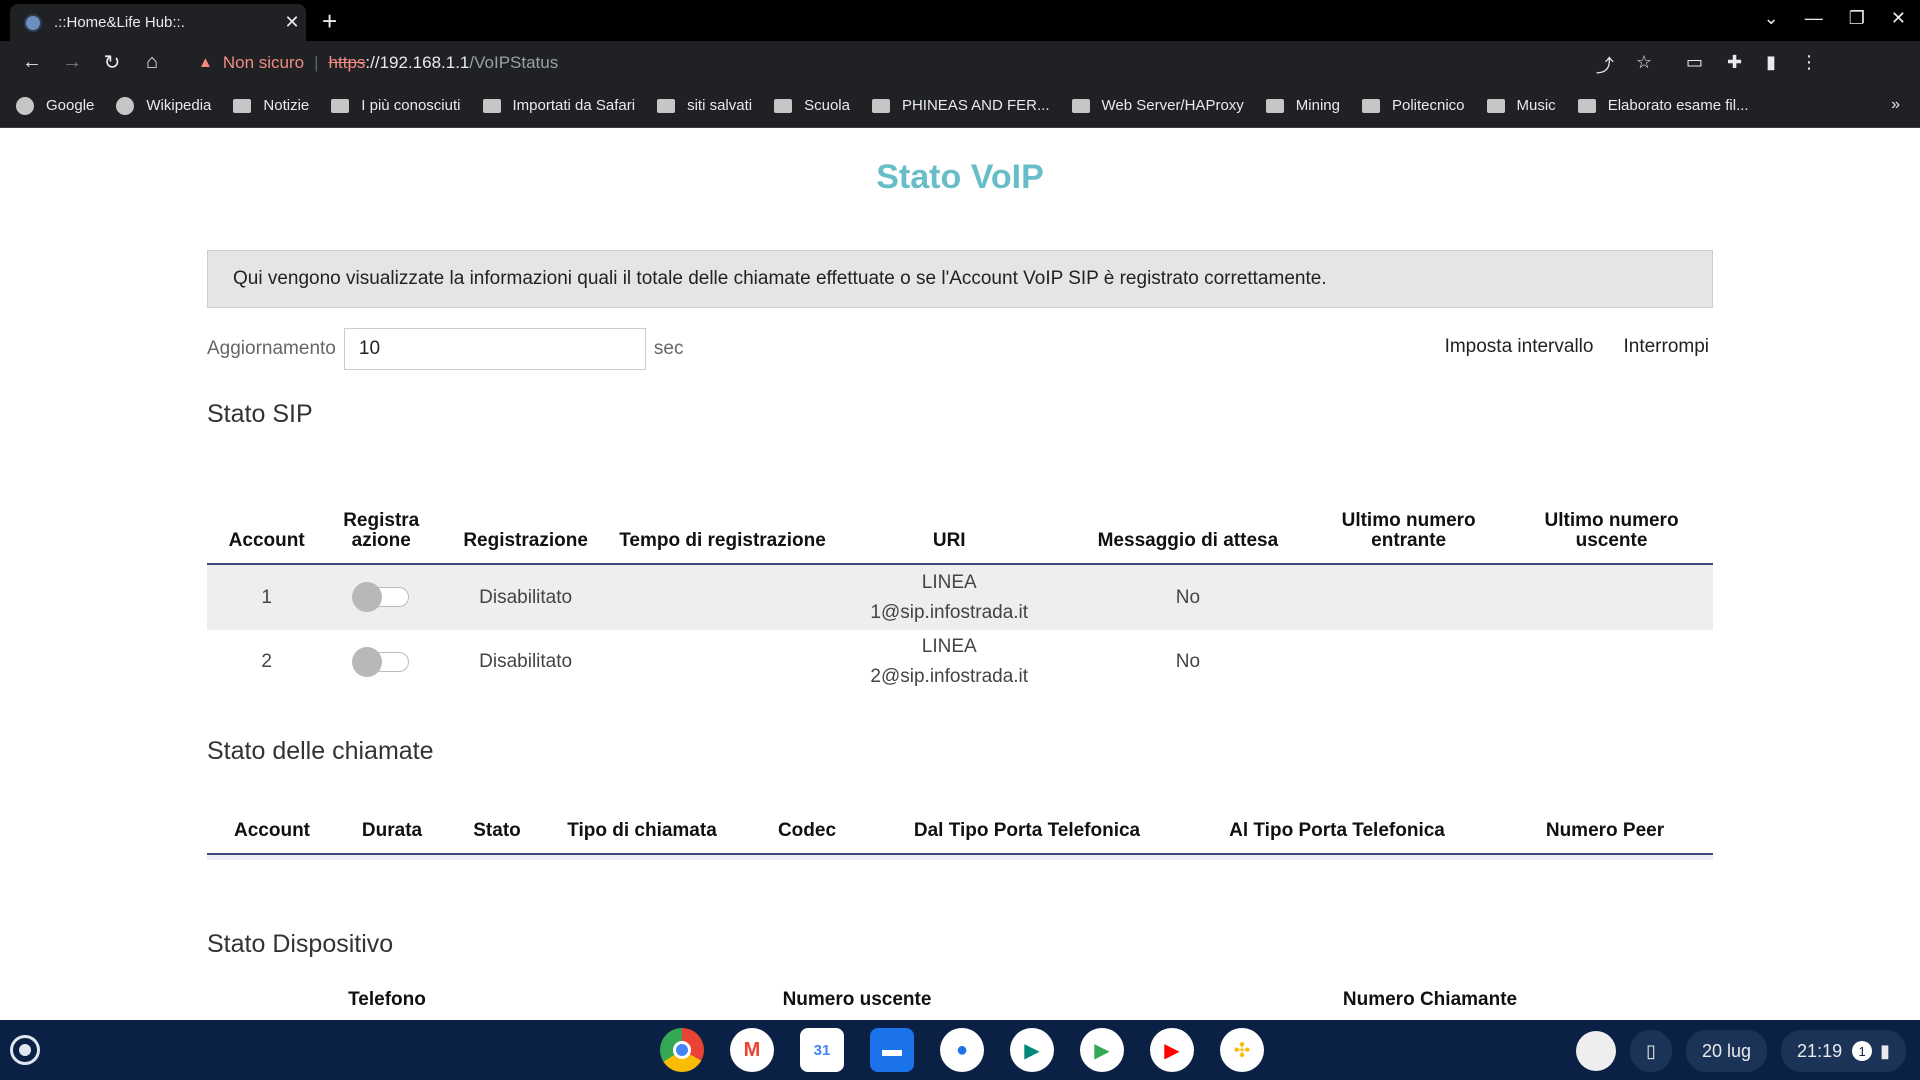  I want to click on tab-title: .::Home&Life Hub::., so click(119, 22).